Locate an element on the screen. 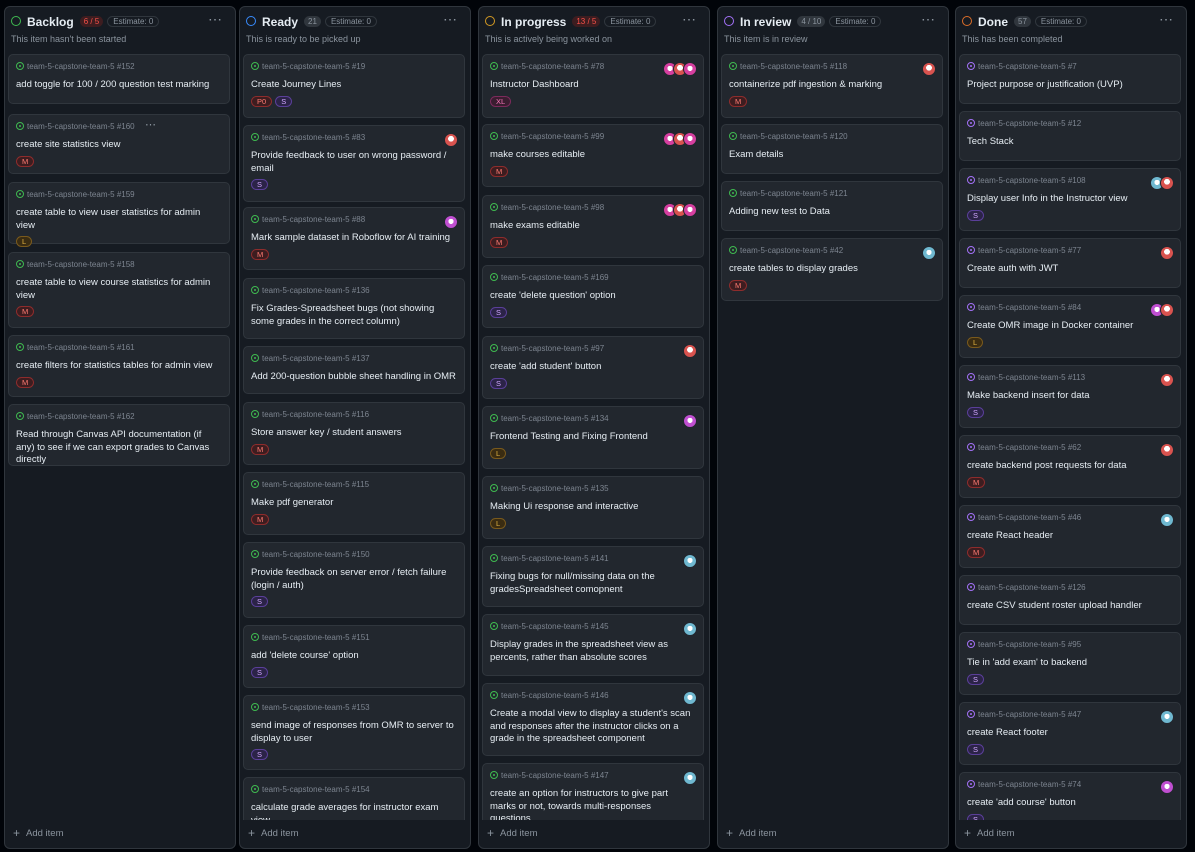 The width and height of the screenshot is (1195, 852). issue-reference: team-5-capstone-team-5 #97 is located at coordinates (547, 348).